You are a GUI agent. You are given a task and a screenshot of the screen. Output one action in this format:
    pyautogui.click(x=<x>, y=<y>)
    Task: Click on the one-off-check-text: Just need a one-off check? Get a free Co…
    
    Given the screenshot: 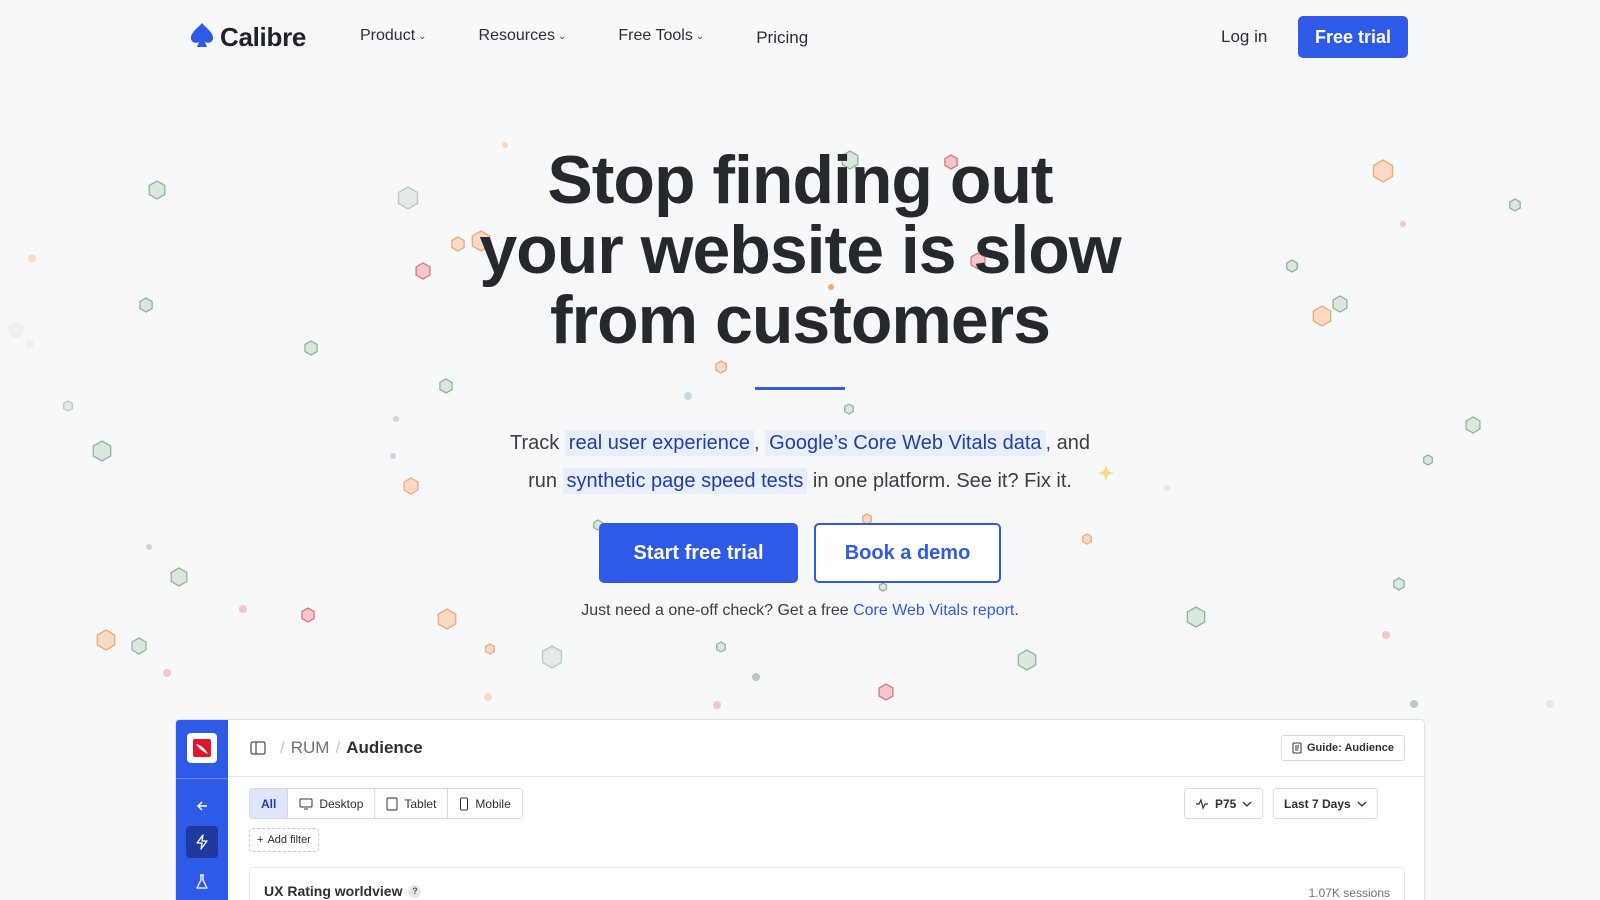 What is the action you would take?
    pyautogui.click(x=800, y=611)
    